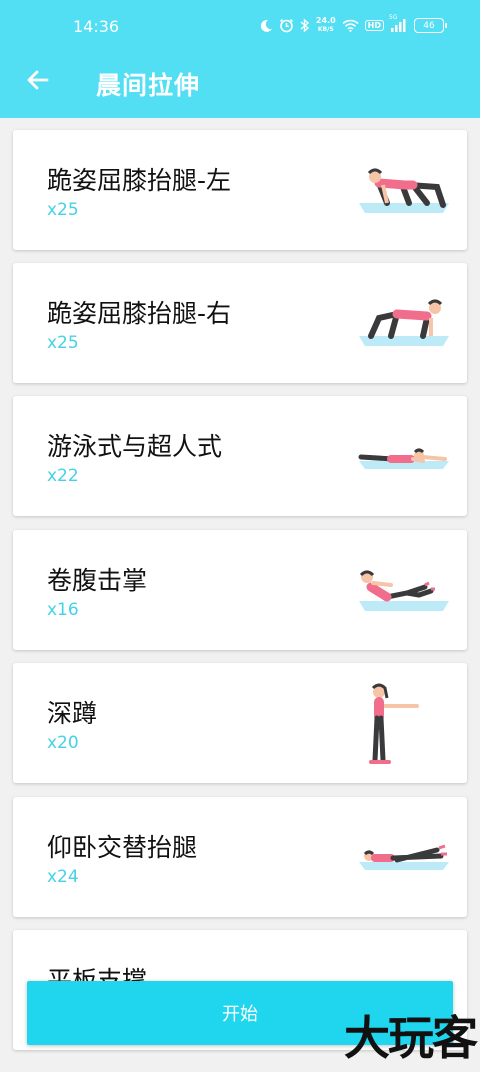 The width and height of the screenshot is (480, 1072). Describe the element at coordinates (394, 723) in the screenshot. I see `squat-illustration` at that location.